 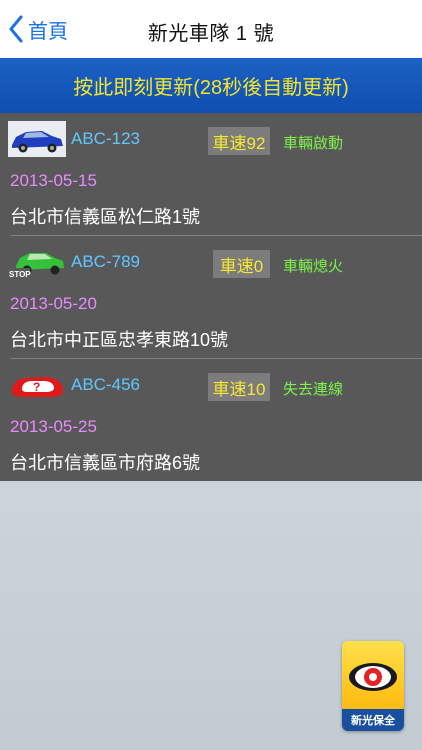 What do you see at coordinates (373, 677) in the screenshot?
I see `eye-logo-icon` at bounding box center [373, 677].